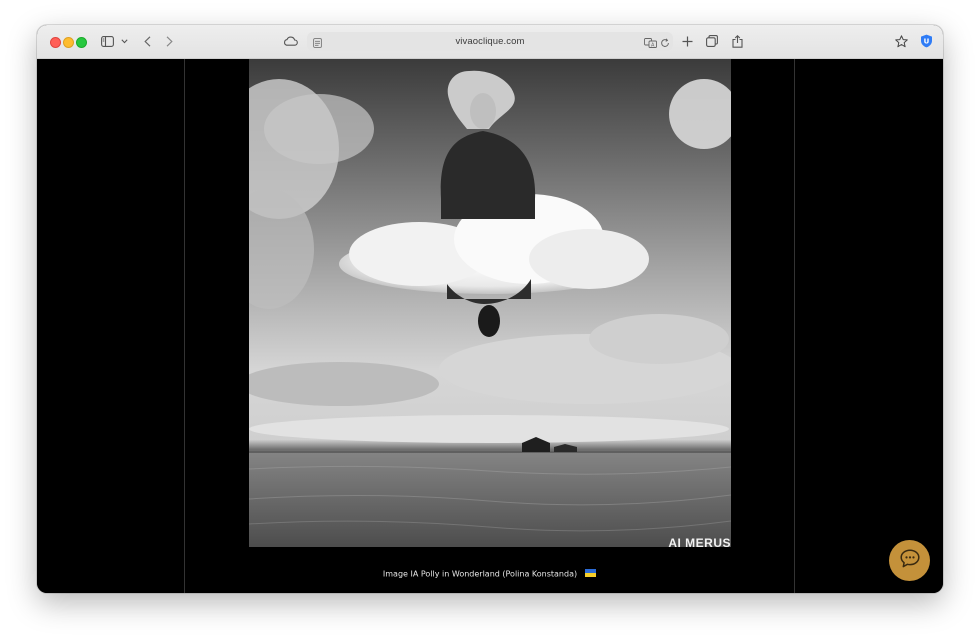  I want to click on zoom-window-button, so click(81, 42).